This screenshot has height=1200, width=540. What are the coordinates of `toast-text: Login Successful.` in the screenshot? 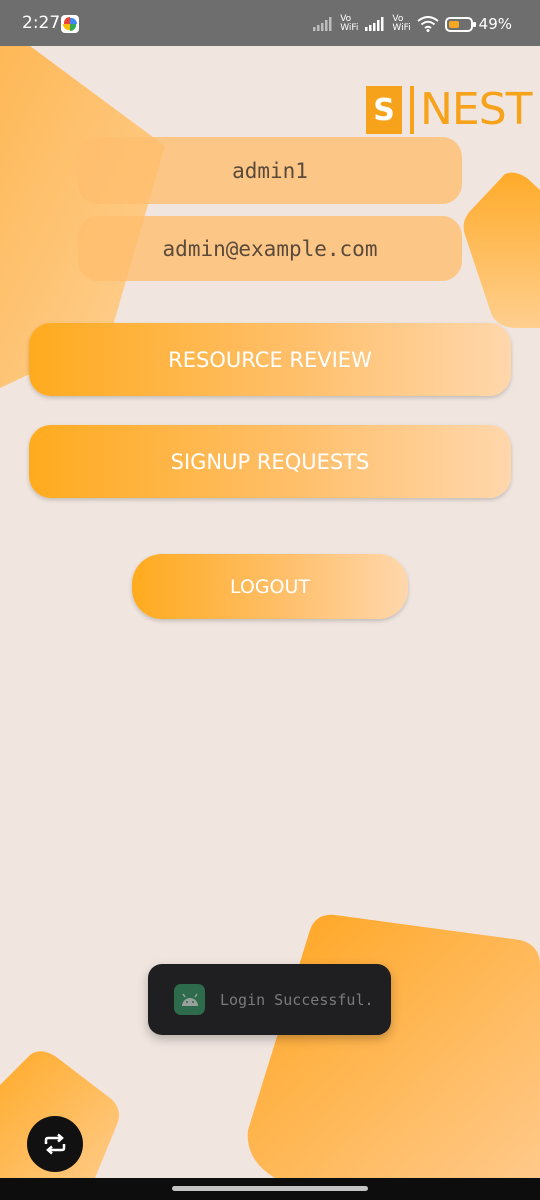 It's located at (297, 999).